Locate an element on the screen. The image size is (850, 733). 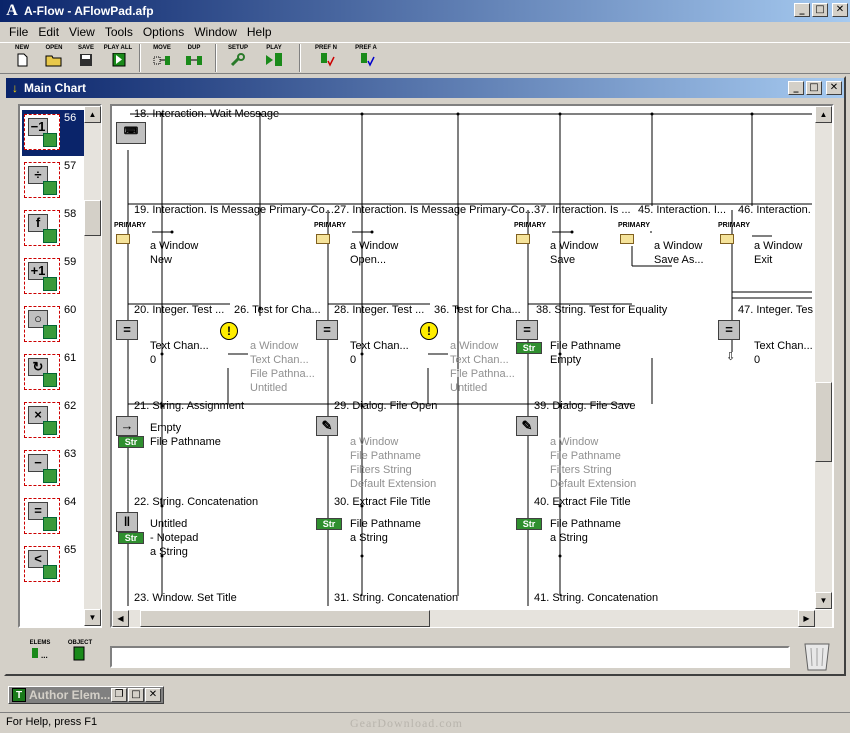
trash-can-icon is located at coordinates (817, 656).